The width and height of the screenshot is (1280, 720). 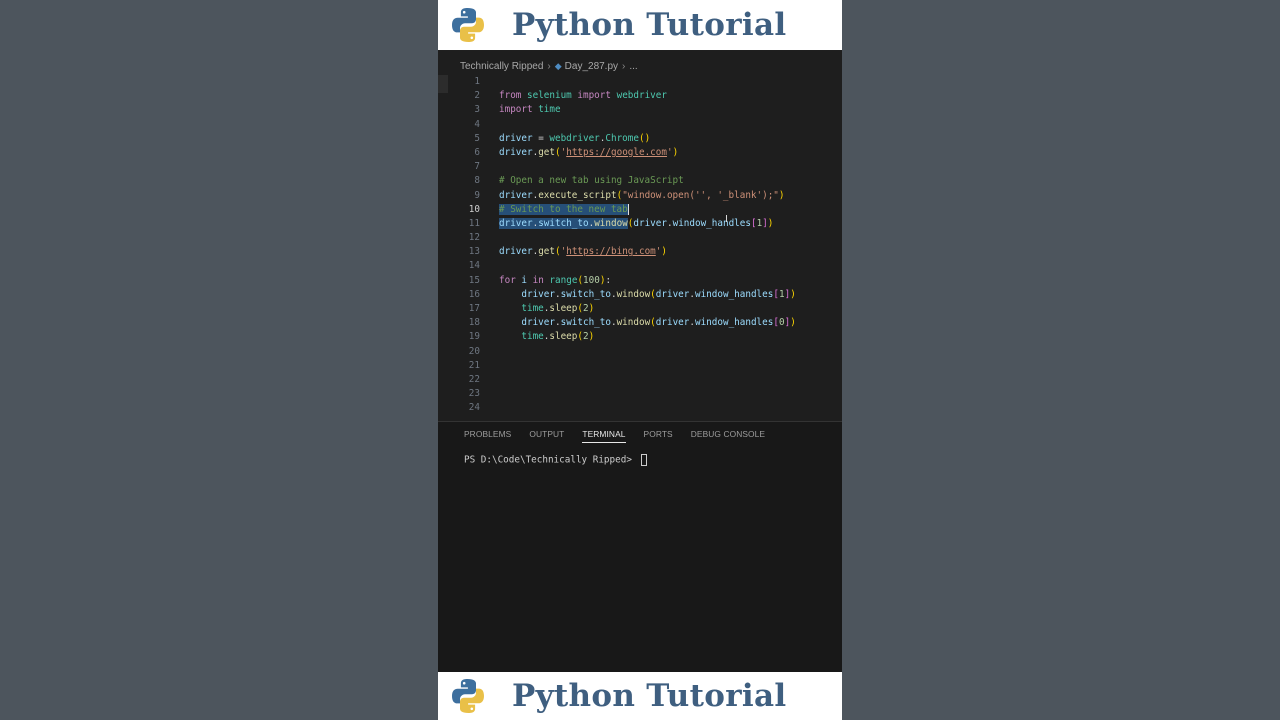 What do you see at coordinates (589, 152) in the screenshot?
I see `line-text: driver.get('https://google.com')` at bounding box center [589, 152].